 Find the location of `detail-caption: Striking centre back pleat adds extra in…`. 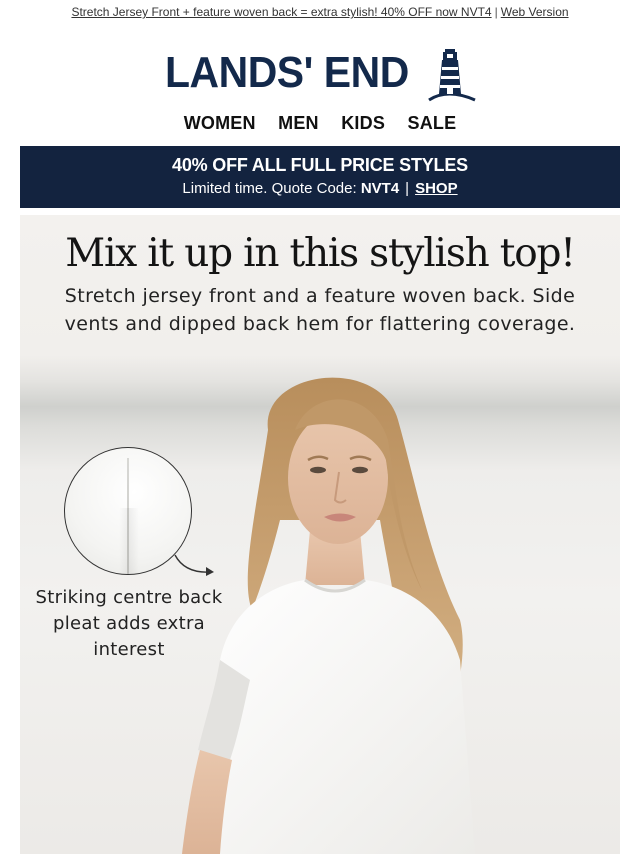

detail-caption: Striking centre back pleat adds extra in… is located at coordinates (129, 623).